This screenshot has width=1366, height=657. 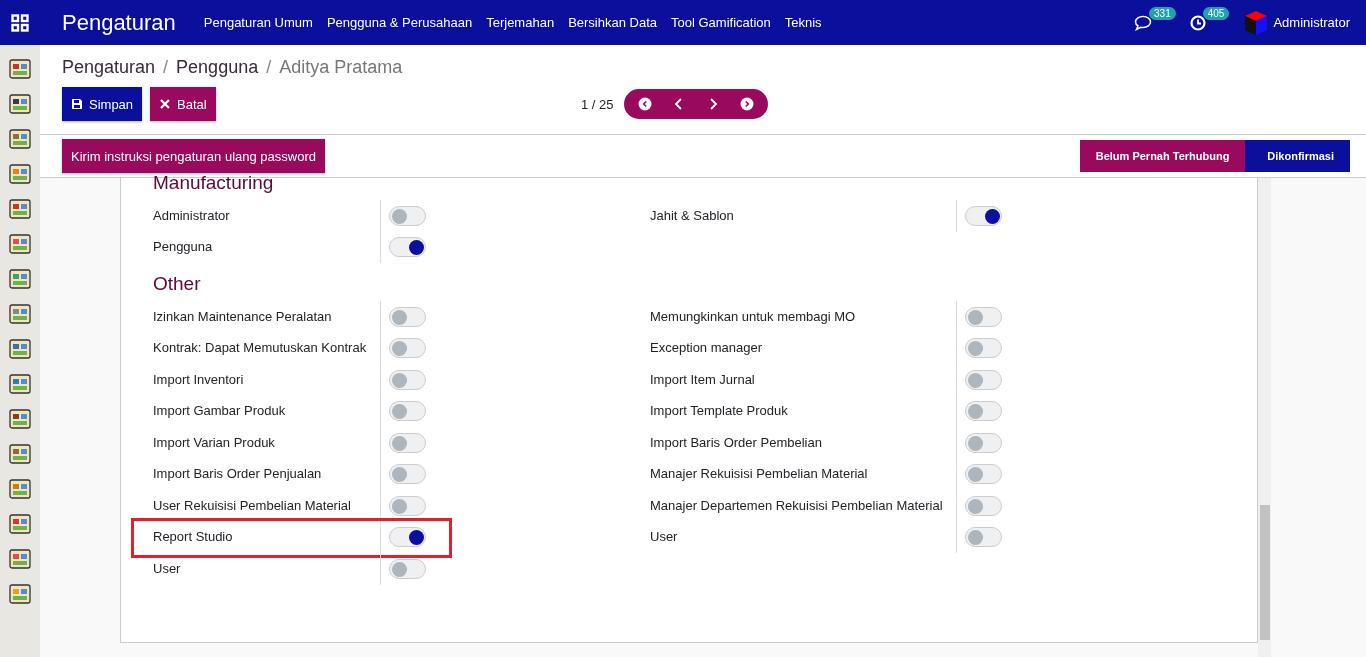 I want to click on field-label: Manajer Departemen Rekuisisi Pembelian Material, so click(x=797, y=505).